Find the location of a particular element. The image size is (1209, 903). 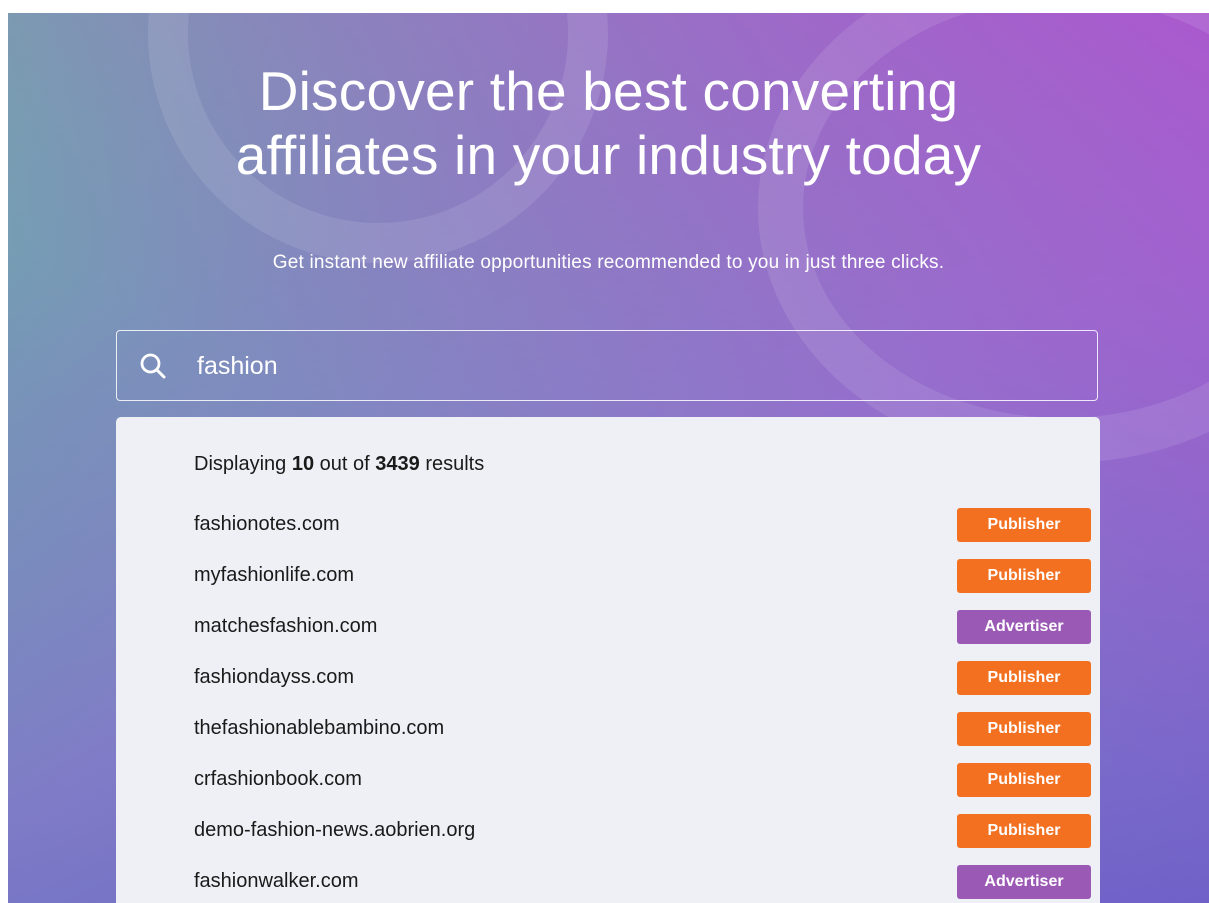

result-row: crfashionbook.com Publisher is located at coordinates (608, 781).